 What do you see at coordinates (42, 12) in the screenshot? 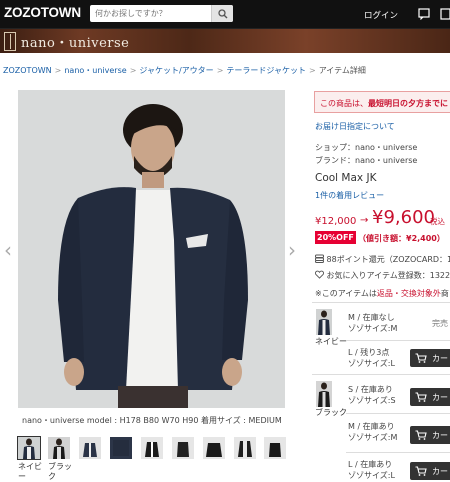
I see `zozotown-logo: ZOZOTOWN` at bounding box center [42, 12].